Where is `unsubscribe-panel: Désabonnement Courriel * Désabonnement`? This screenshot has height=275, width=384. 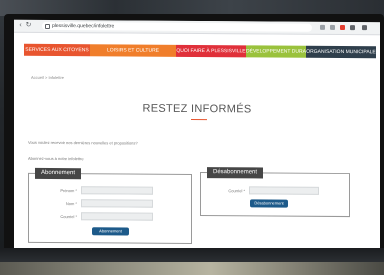 unsubscribe-panel: Désabonnement Courriel * Désabonnement is located at coordinates (275, 192).